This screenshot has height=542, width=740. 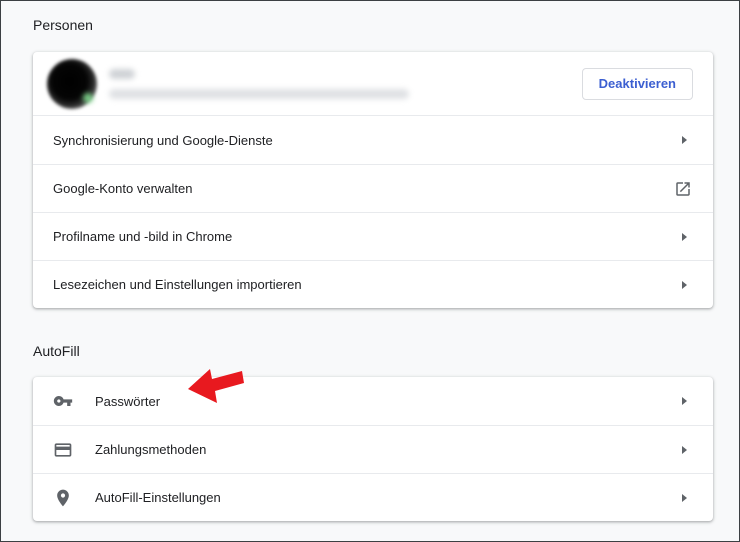 I want to click on location-pin-icon, so click(x=63, y=498).